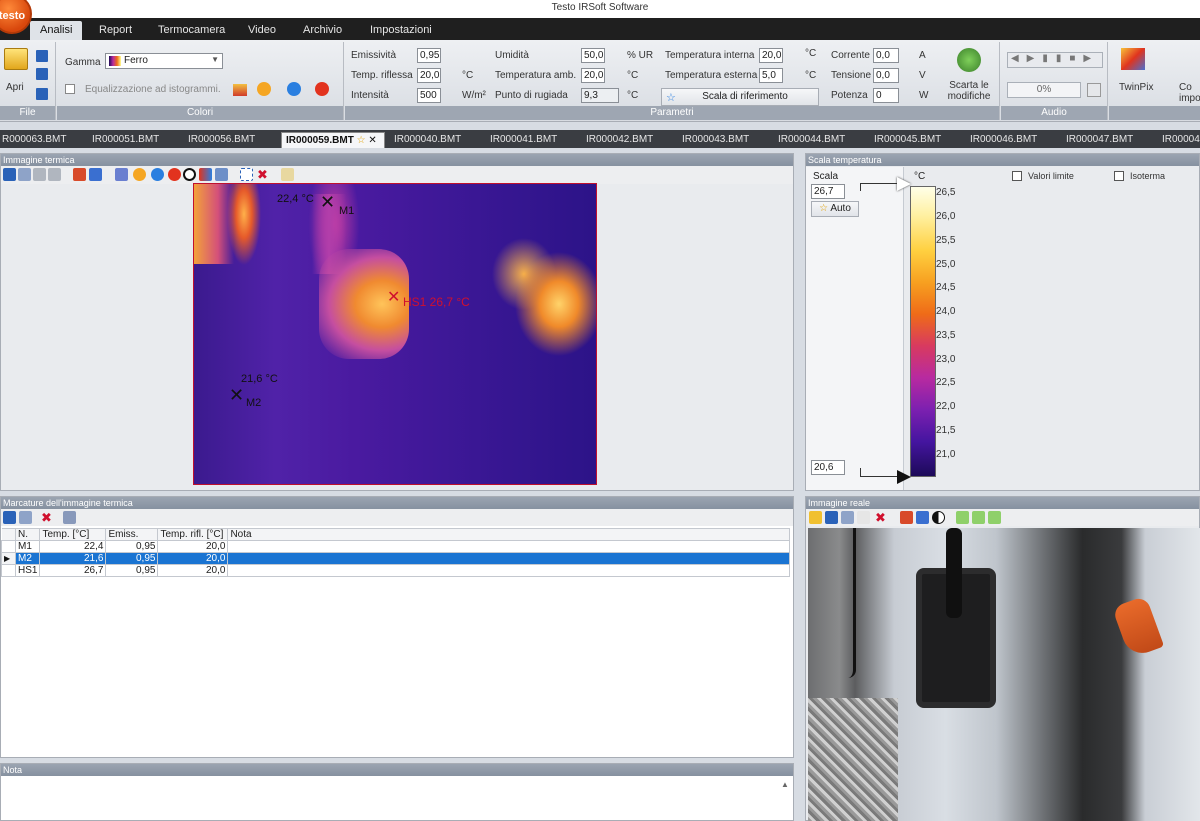 The width and height of the screenshot is (1200, 821). I want to click on tab-impostazioni: Impostazioni, so click(401, 30).